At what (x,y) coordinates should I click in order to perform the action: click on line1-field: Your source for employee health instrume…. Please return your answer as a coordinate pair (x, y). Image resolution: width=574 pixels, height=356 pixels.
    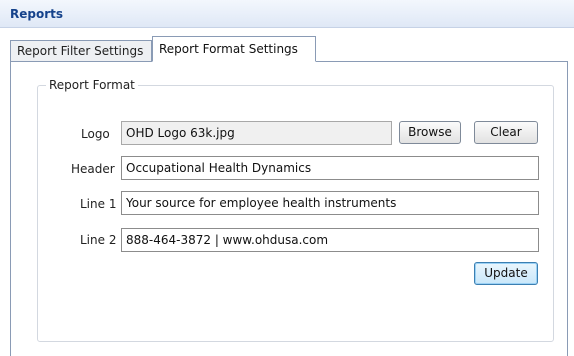
    Looking at the image, I should click on (330, 203).